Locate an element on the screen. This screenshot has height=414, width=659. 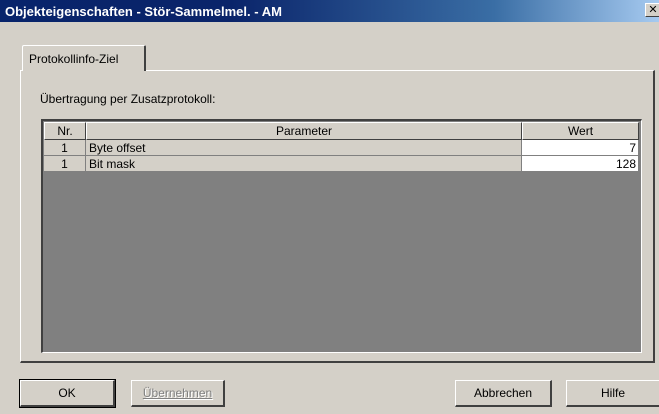
column-header-parameter: Parameter is located at coordinates (304, 131).